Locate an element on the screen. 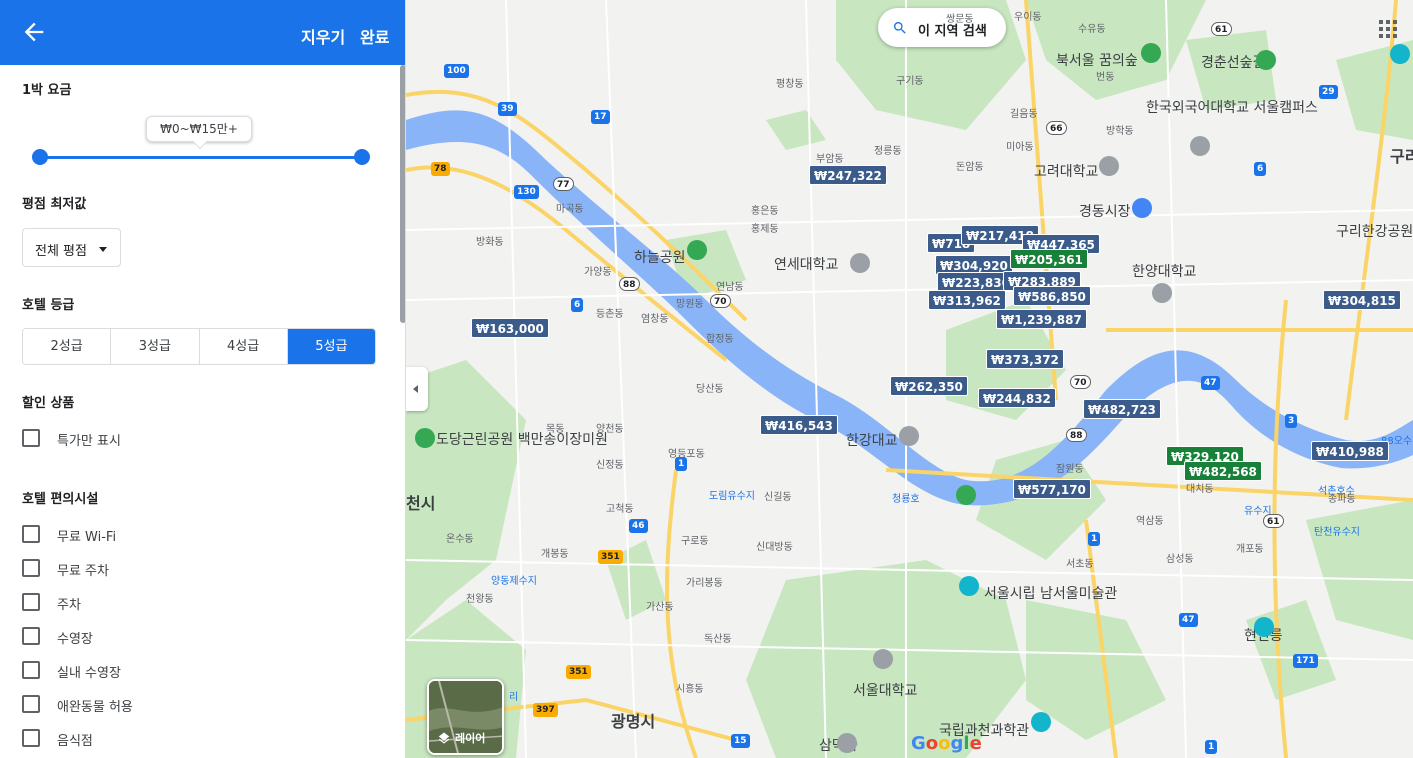 The width and height of the screenshot is (1413, 758). district-label: 고척동 is located at coordinates (620, 509).